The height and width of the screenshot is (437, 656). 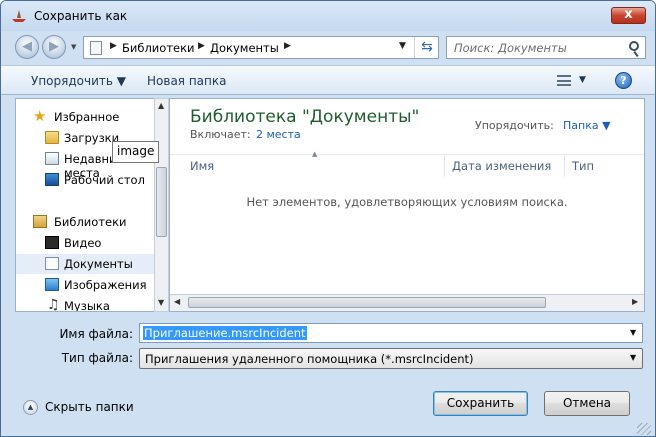 What do you see at coordinates (136, 152) in the screenshot?
I see `tooltip: image` at bounding box center [136, 152].